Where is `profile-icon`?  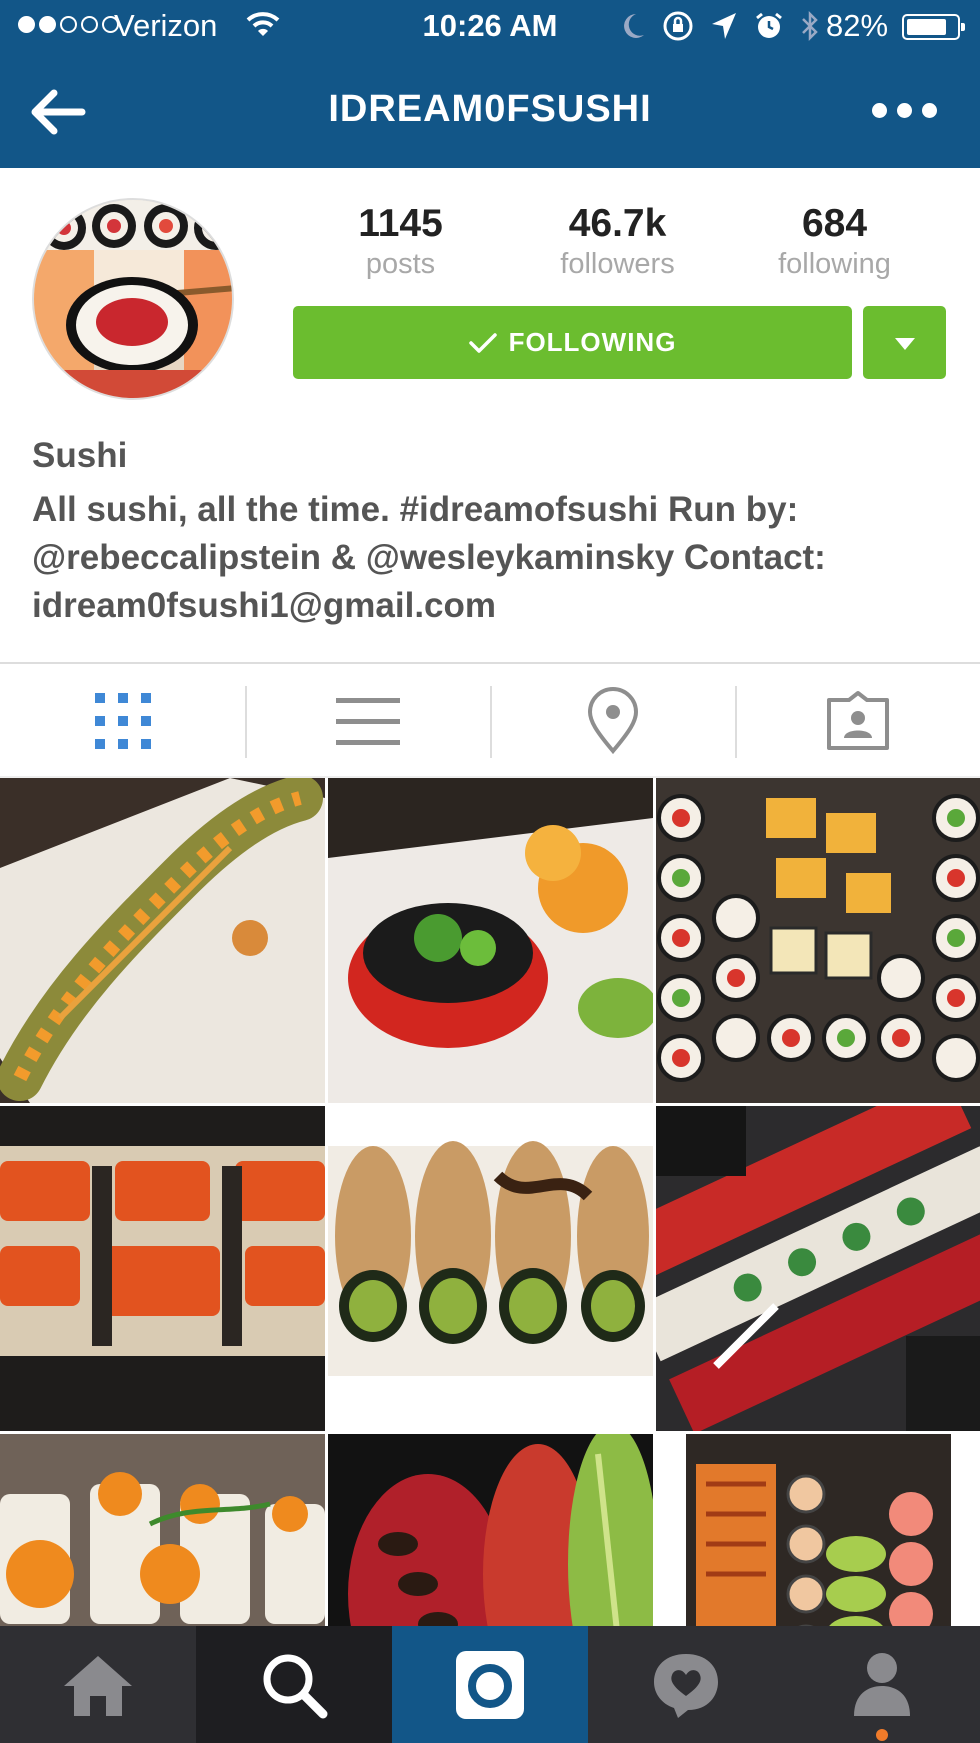 profile-icon is located at coordinates (882, 1684).